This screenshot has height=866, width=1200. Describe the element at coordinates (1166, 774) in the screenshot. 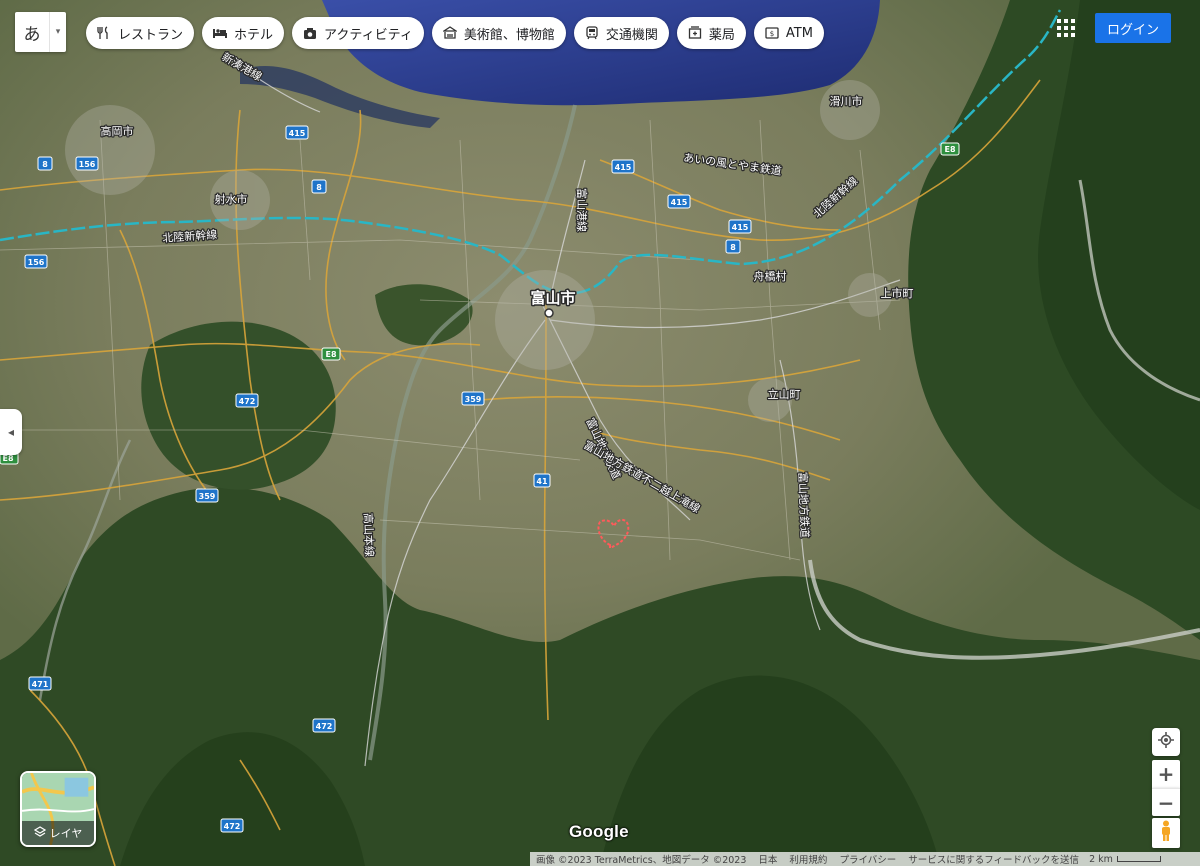

I see `zoom-in-button: +` at that location.